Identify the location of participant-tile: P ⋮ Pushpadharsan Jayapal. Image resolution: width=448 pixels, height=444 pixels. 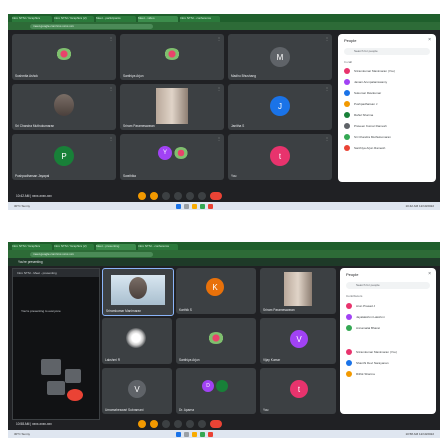
(64, 157).